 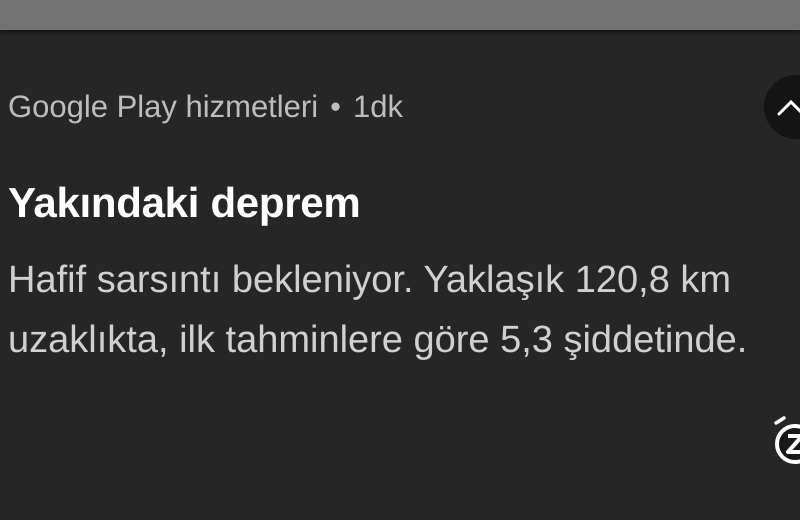 I want to click on timestamp: 1dk, so click(x=378, y=107).